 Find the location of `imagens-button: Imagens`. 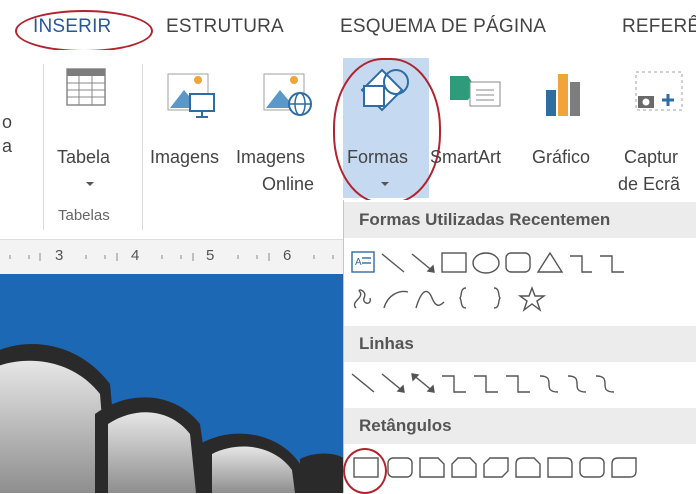

imagens-button: Imagens is located at coordinates (194, 115).